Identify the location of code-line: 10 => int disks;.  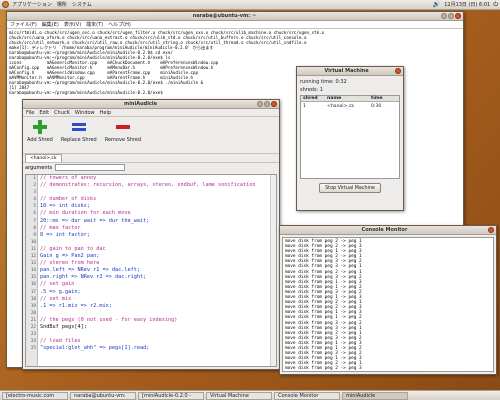
(65, 206).